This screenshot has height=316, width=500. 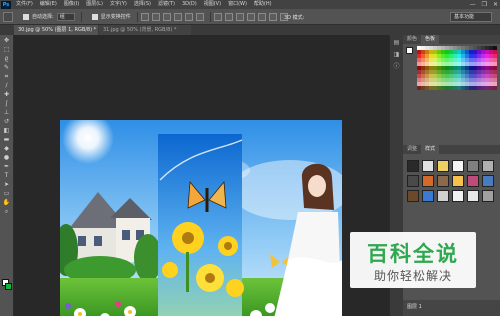 What do you see at coordinates (145, 30) in the screenshot?
I see `tab-document-31: 31.jpg @ 50% (背景, RGB/8) *` at bounding box center [145, 30].